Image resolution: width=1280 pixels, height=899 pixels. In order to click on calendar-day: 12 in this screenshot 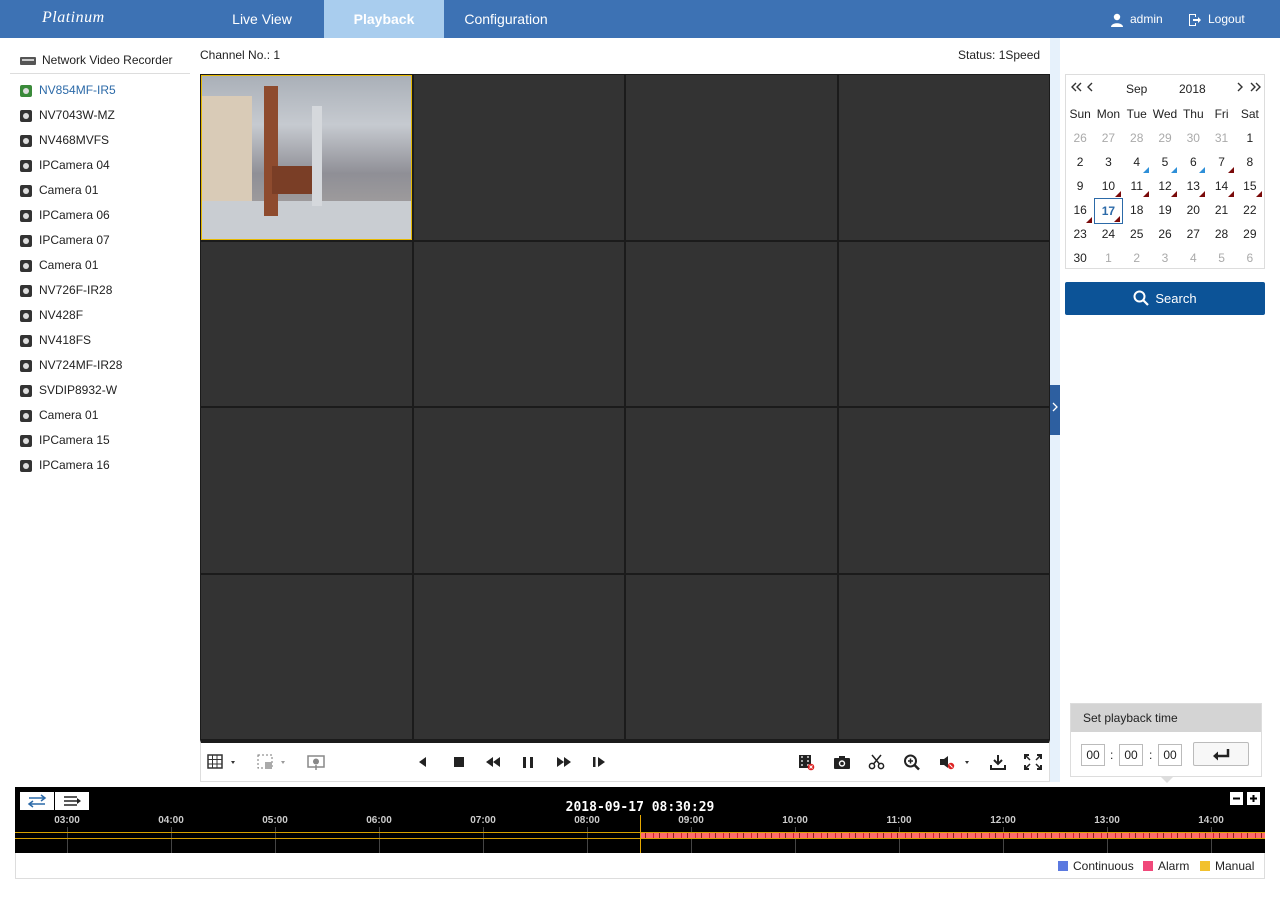, I will do `click(1165, 186)`.